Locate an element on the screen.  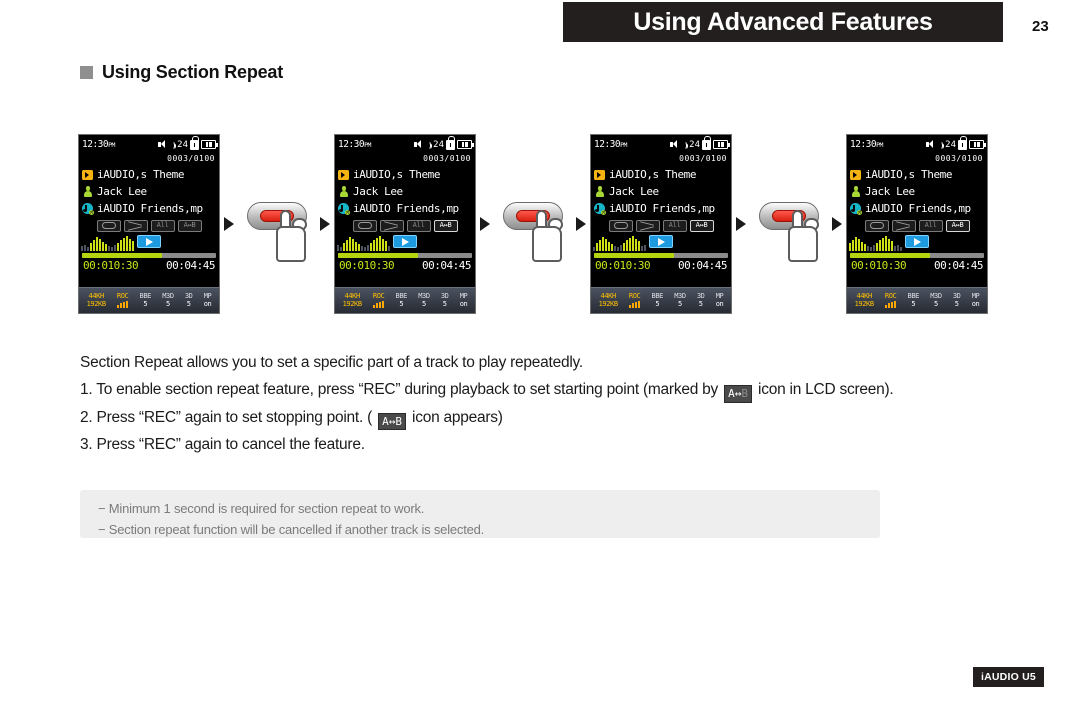
page-header-bar: Using Advanced Features is located at coordinates (783, 22).